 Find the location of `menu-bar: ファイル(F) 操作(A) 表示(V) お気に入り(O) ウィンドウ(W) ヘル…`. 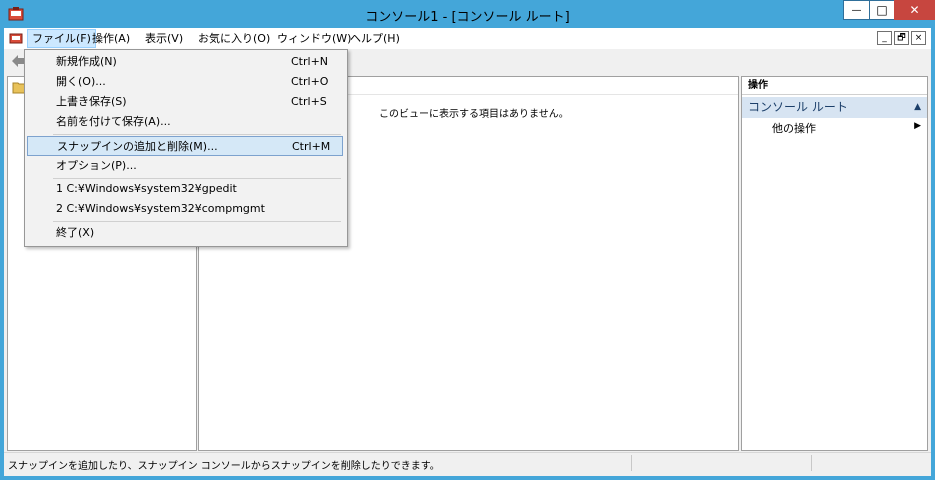

menu-bar: ファイル(F) 操作(A) 表示(V) お気に入り(O) ウィンドウ(W) ヘル… is located at coordinates (467, 39).